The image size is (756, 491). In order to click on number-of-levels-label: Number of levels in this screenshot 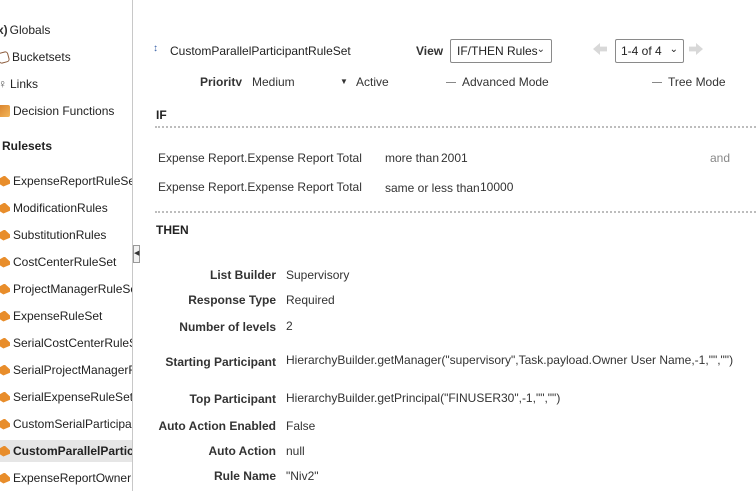, I will do `click(227, 327)`.